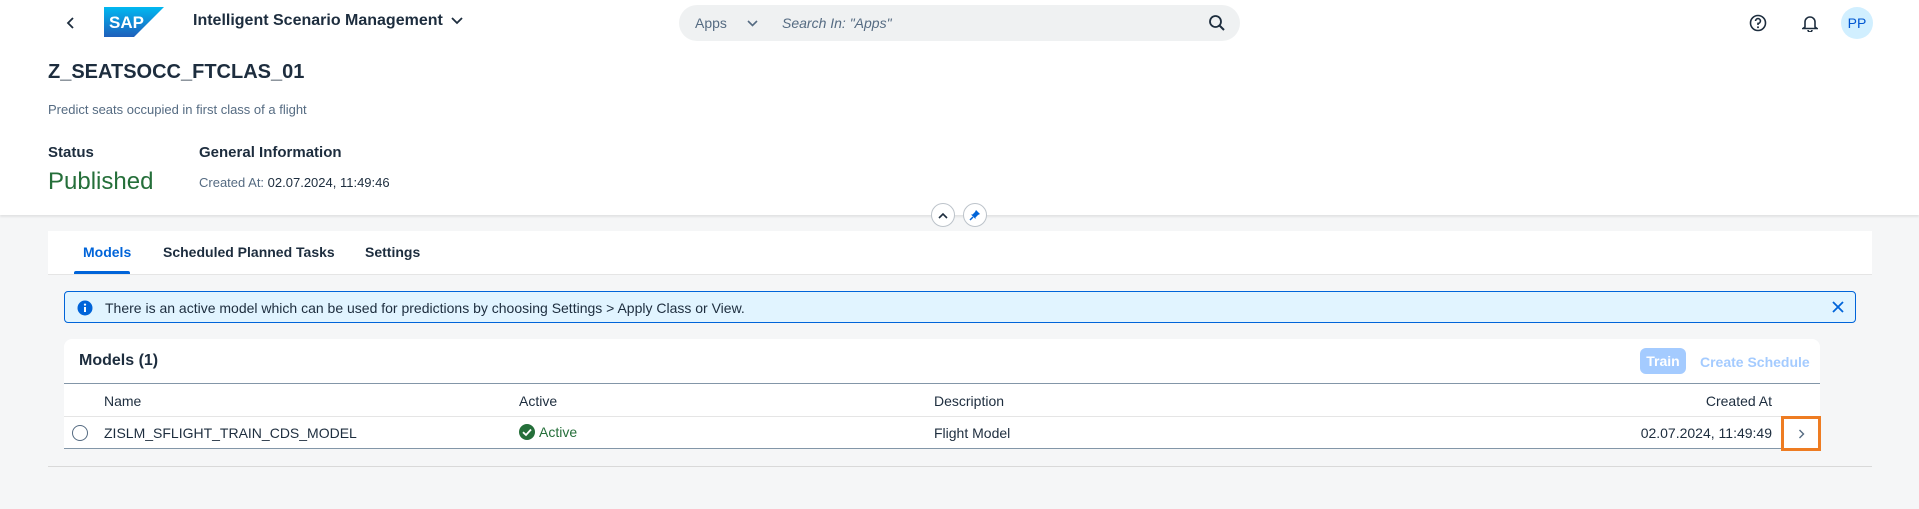 The height and width of the screenshot is (509, 1919). I want to click on search-input: Search In: "Apps", so click(837, 23).